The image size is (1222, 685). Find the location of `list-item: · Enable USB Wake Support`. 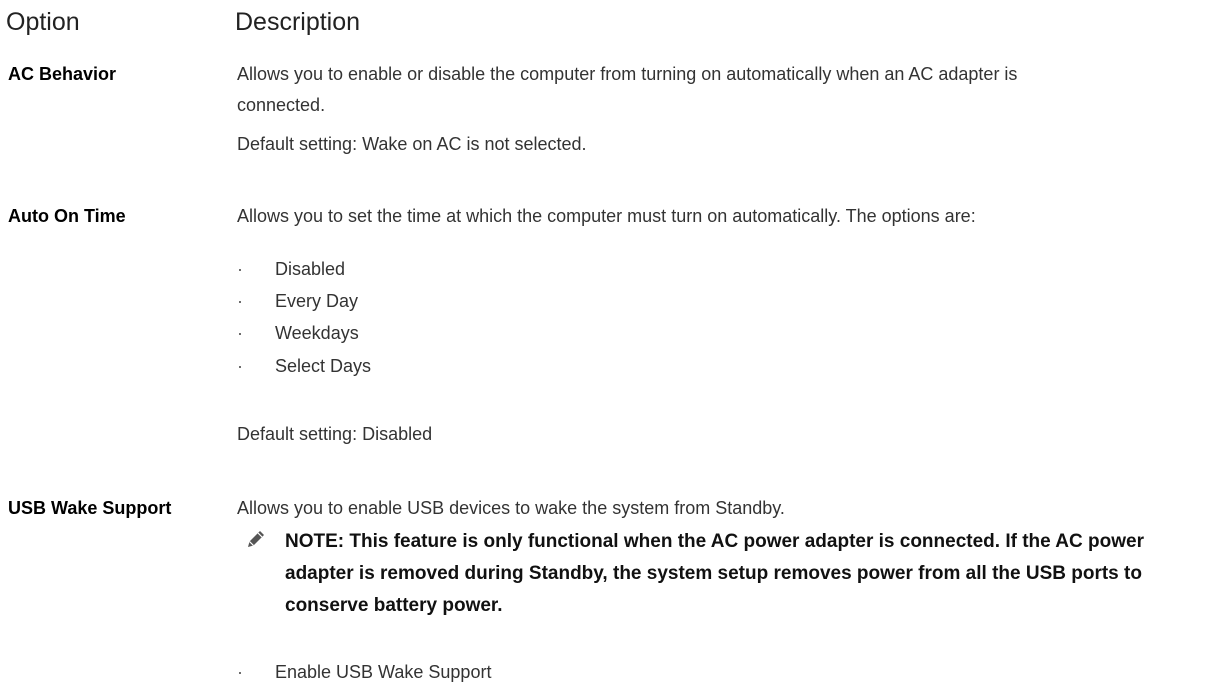

list-item: · Enable USB Wake Support is located at coordinates (364, 672).